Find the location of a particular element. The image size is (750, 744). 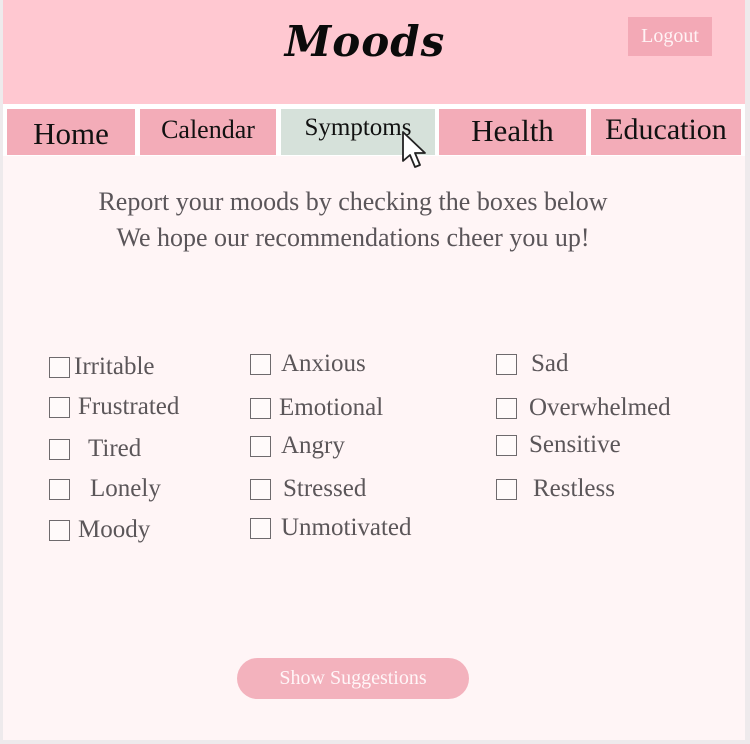

mood-option-emotional: Emotional is located at coordinates (316, 408).